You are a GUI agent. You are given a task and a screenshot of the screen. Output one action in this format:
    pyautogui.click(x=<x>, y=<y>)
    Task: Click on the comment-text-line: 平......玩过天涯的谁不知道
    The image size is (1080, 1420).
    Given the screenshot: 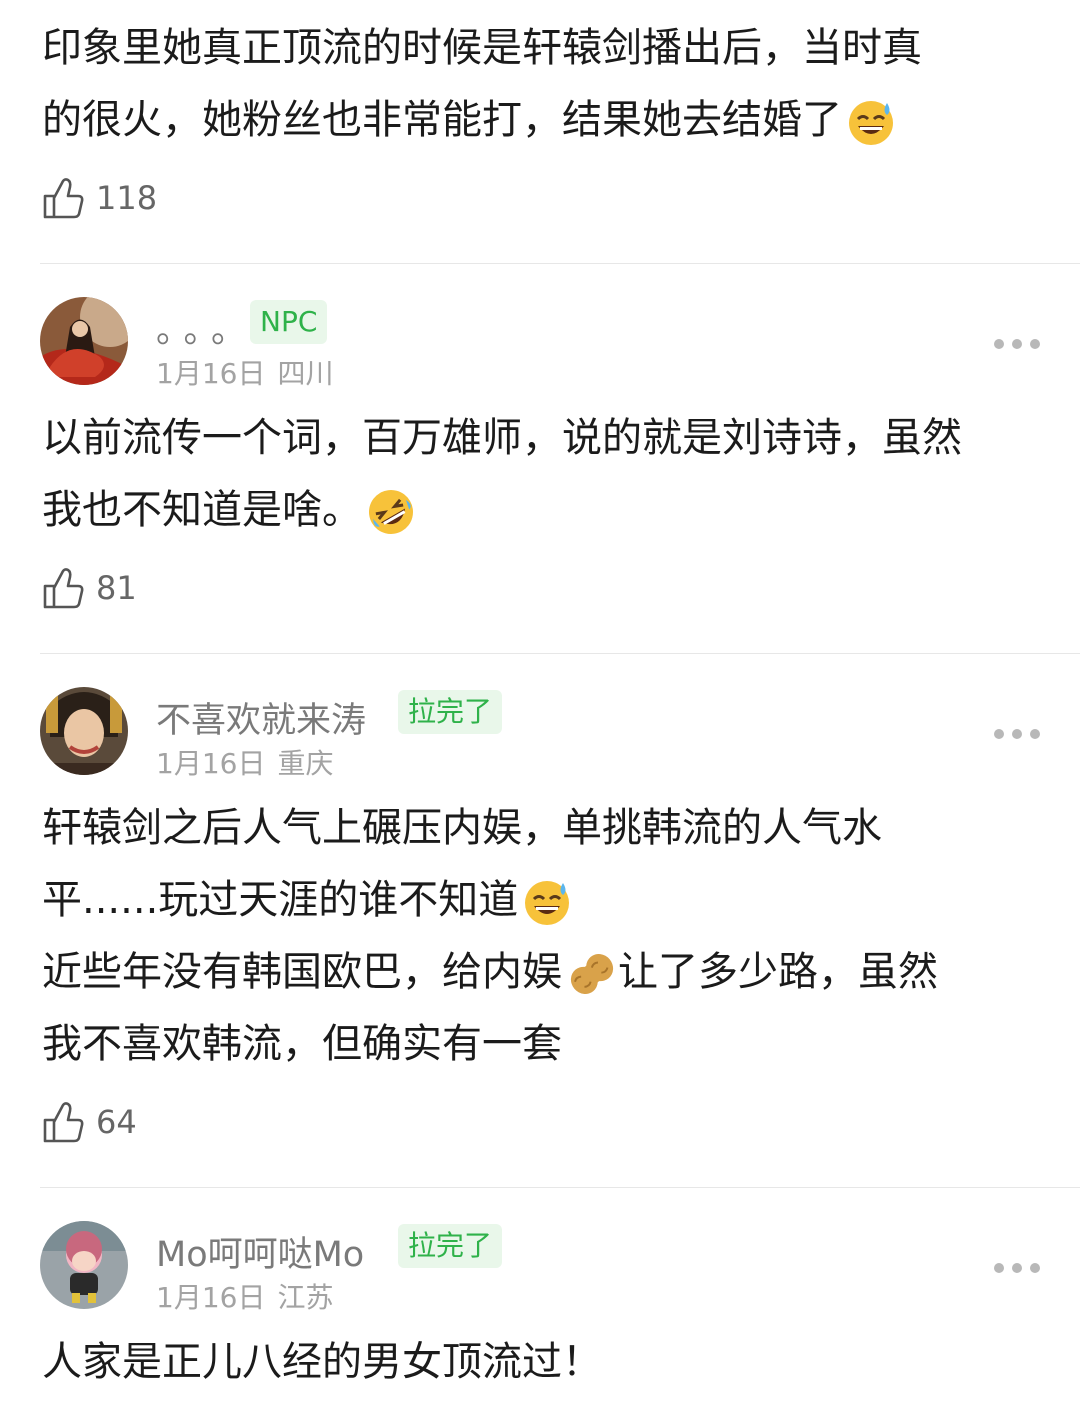 What is the action you would take?
    pyautogui.click(x=280, y=900)
    